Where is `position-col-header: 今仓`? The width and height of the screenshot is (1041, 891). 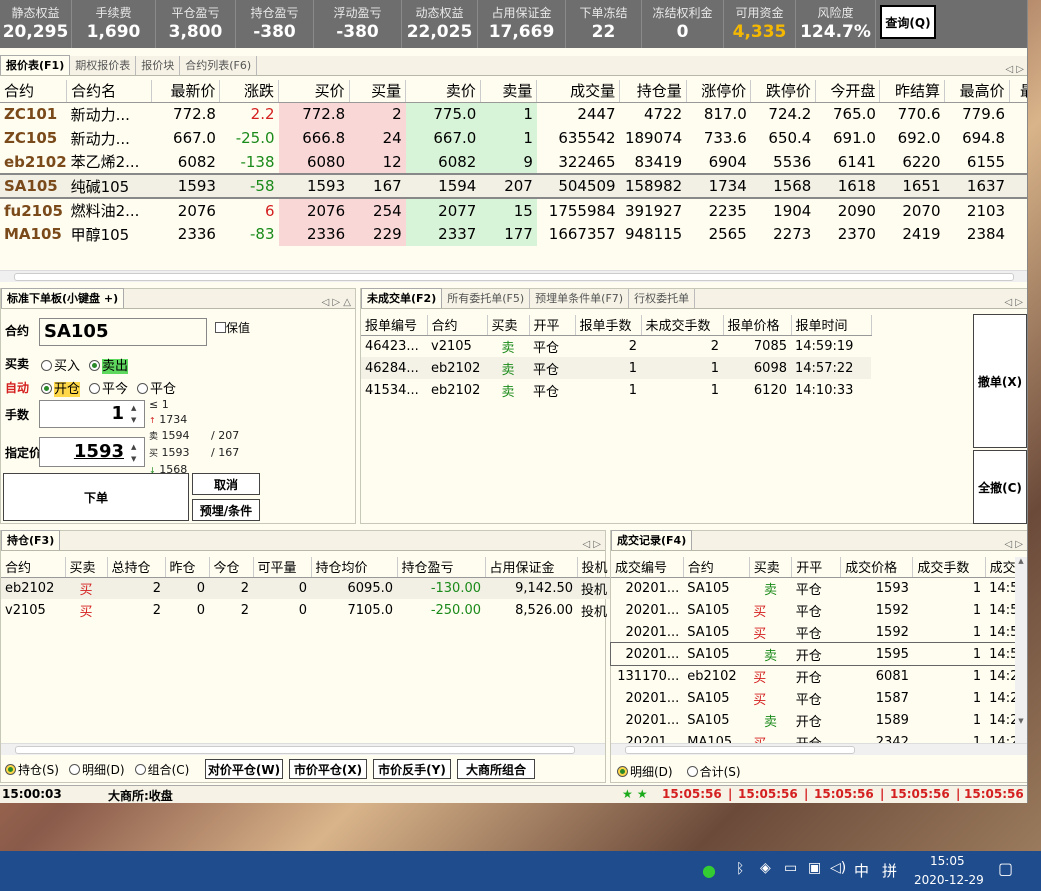
position-col-header: 今仓 is located at coordinates (231, 567).